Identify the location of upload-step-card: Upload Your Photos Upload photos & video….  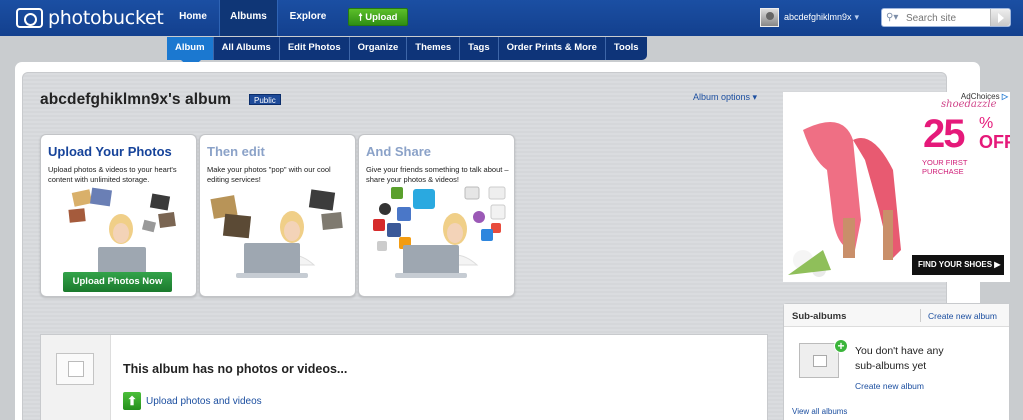
(118, 215).